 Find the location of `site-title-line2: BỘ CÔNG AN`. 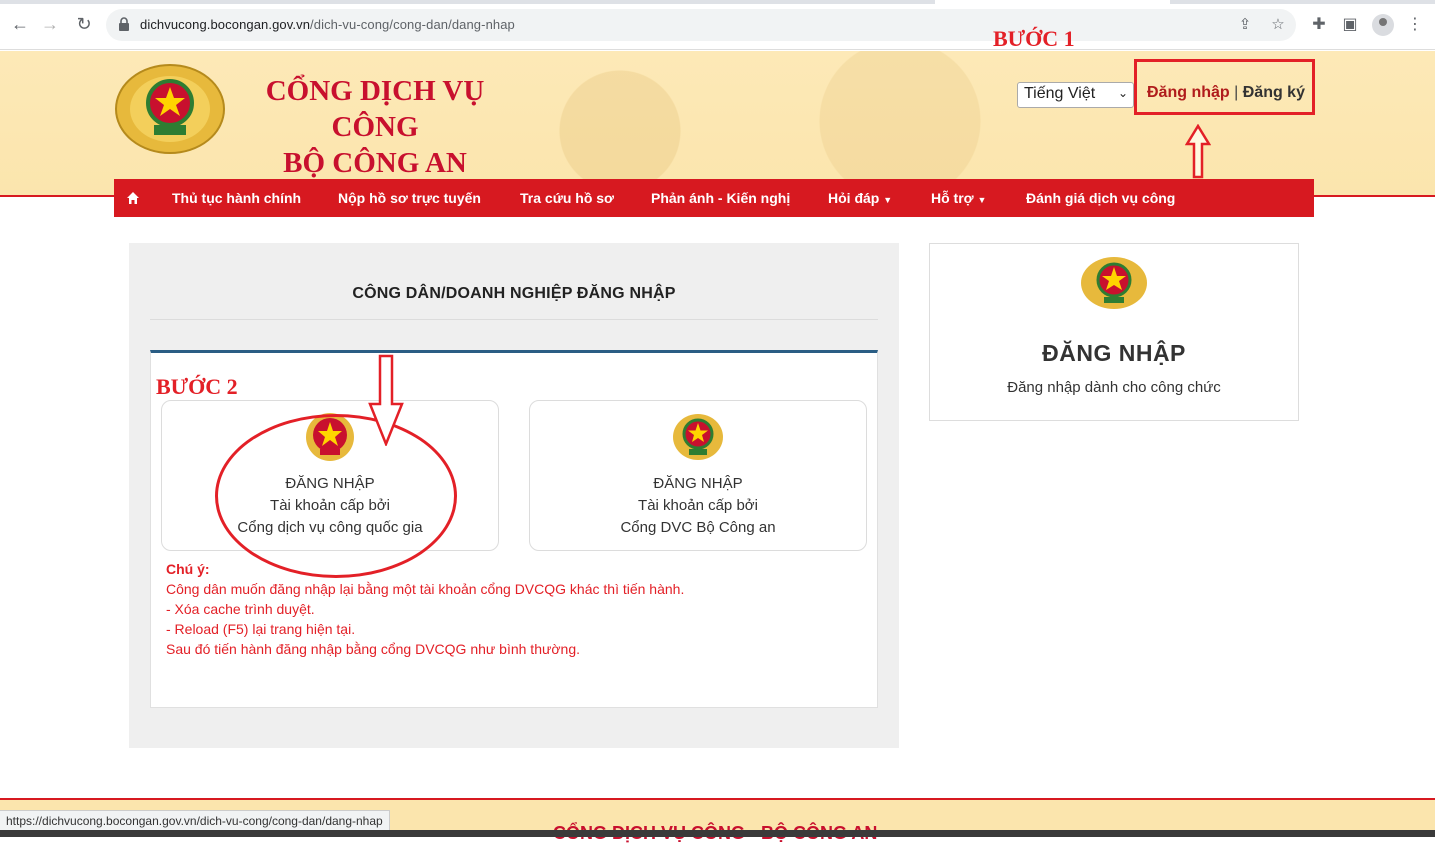

site-title-line2: BỘ CÔNG AN is located at coordinates (375, 163).